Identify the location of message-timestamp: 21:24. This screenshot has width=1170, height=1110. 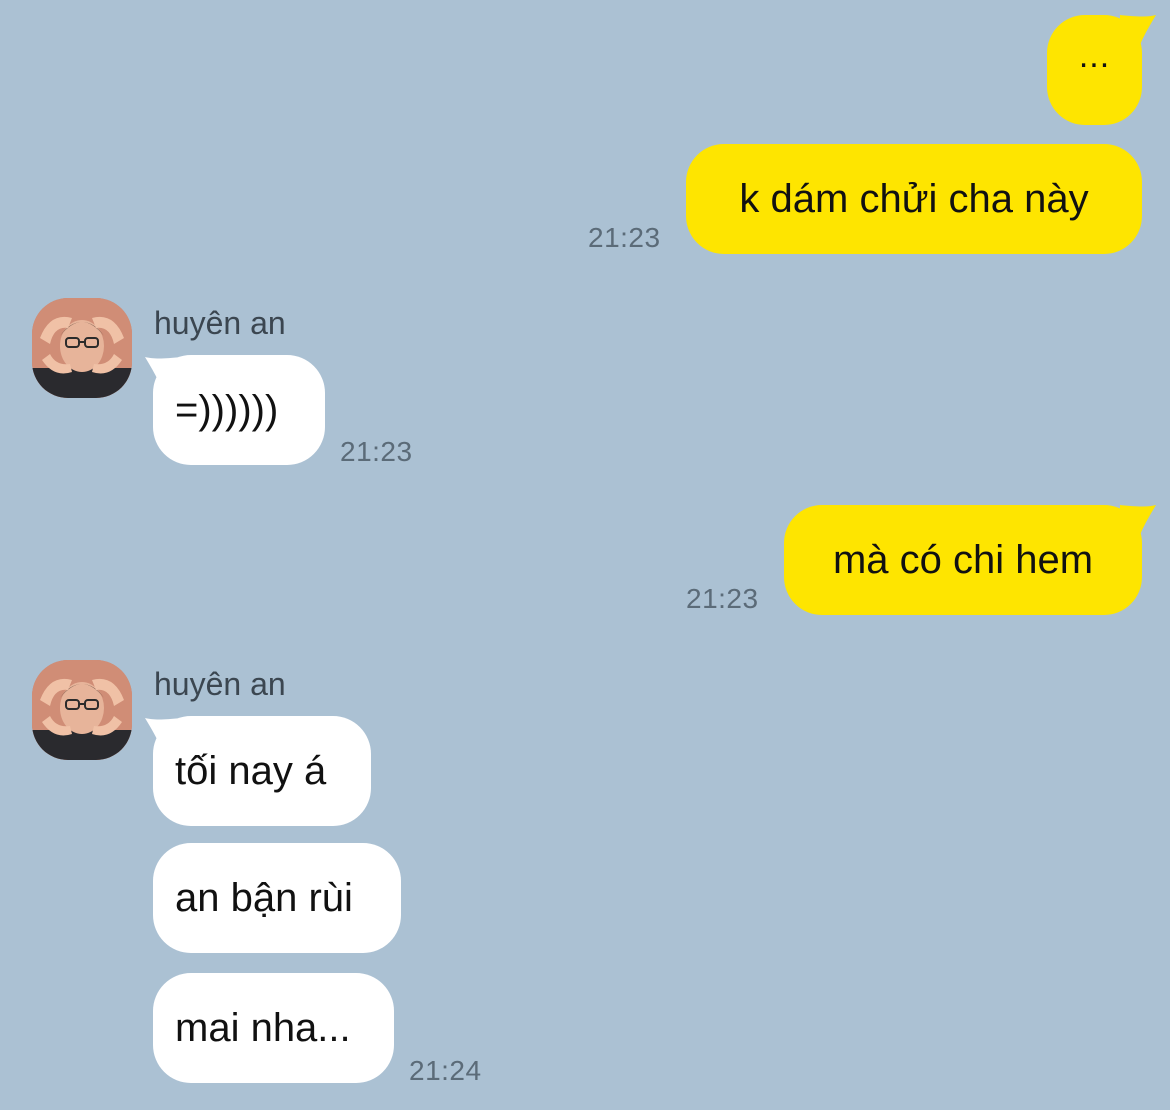
(445, 1070).